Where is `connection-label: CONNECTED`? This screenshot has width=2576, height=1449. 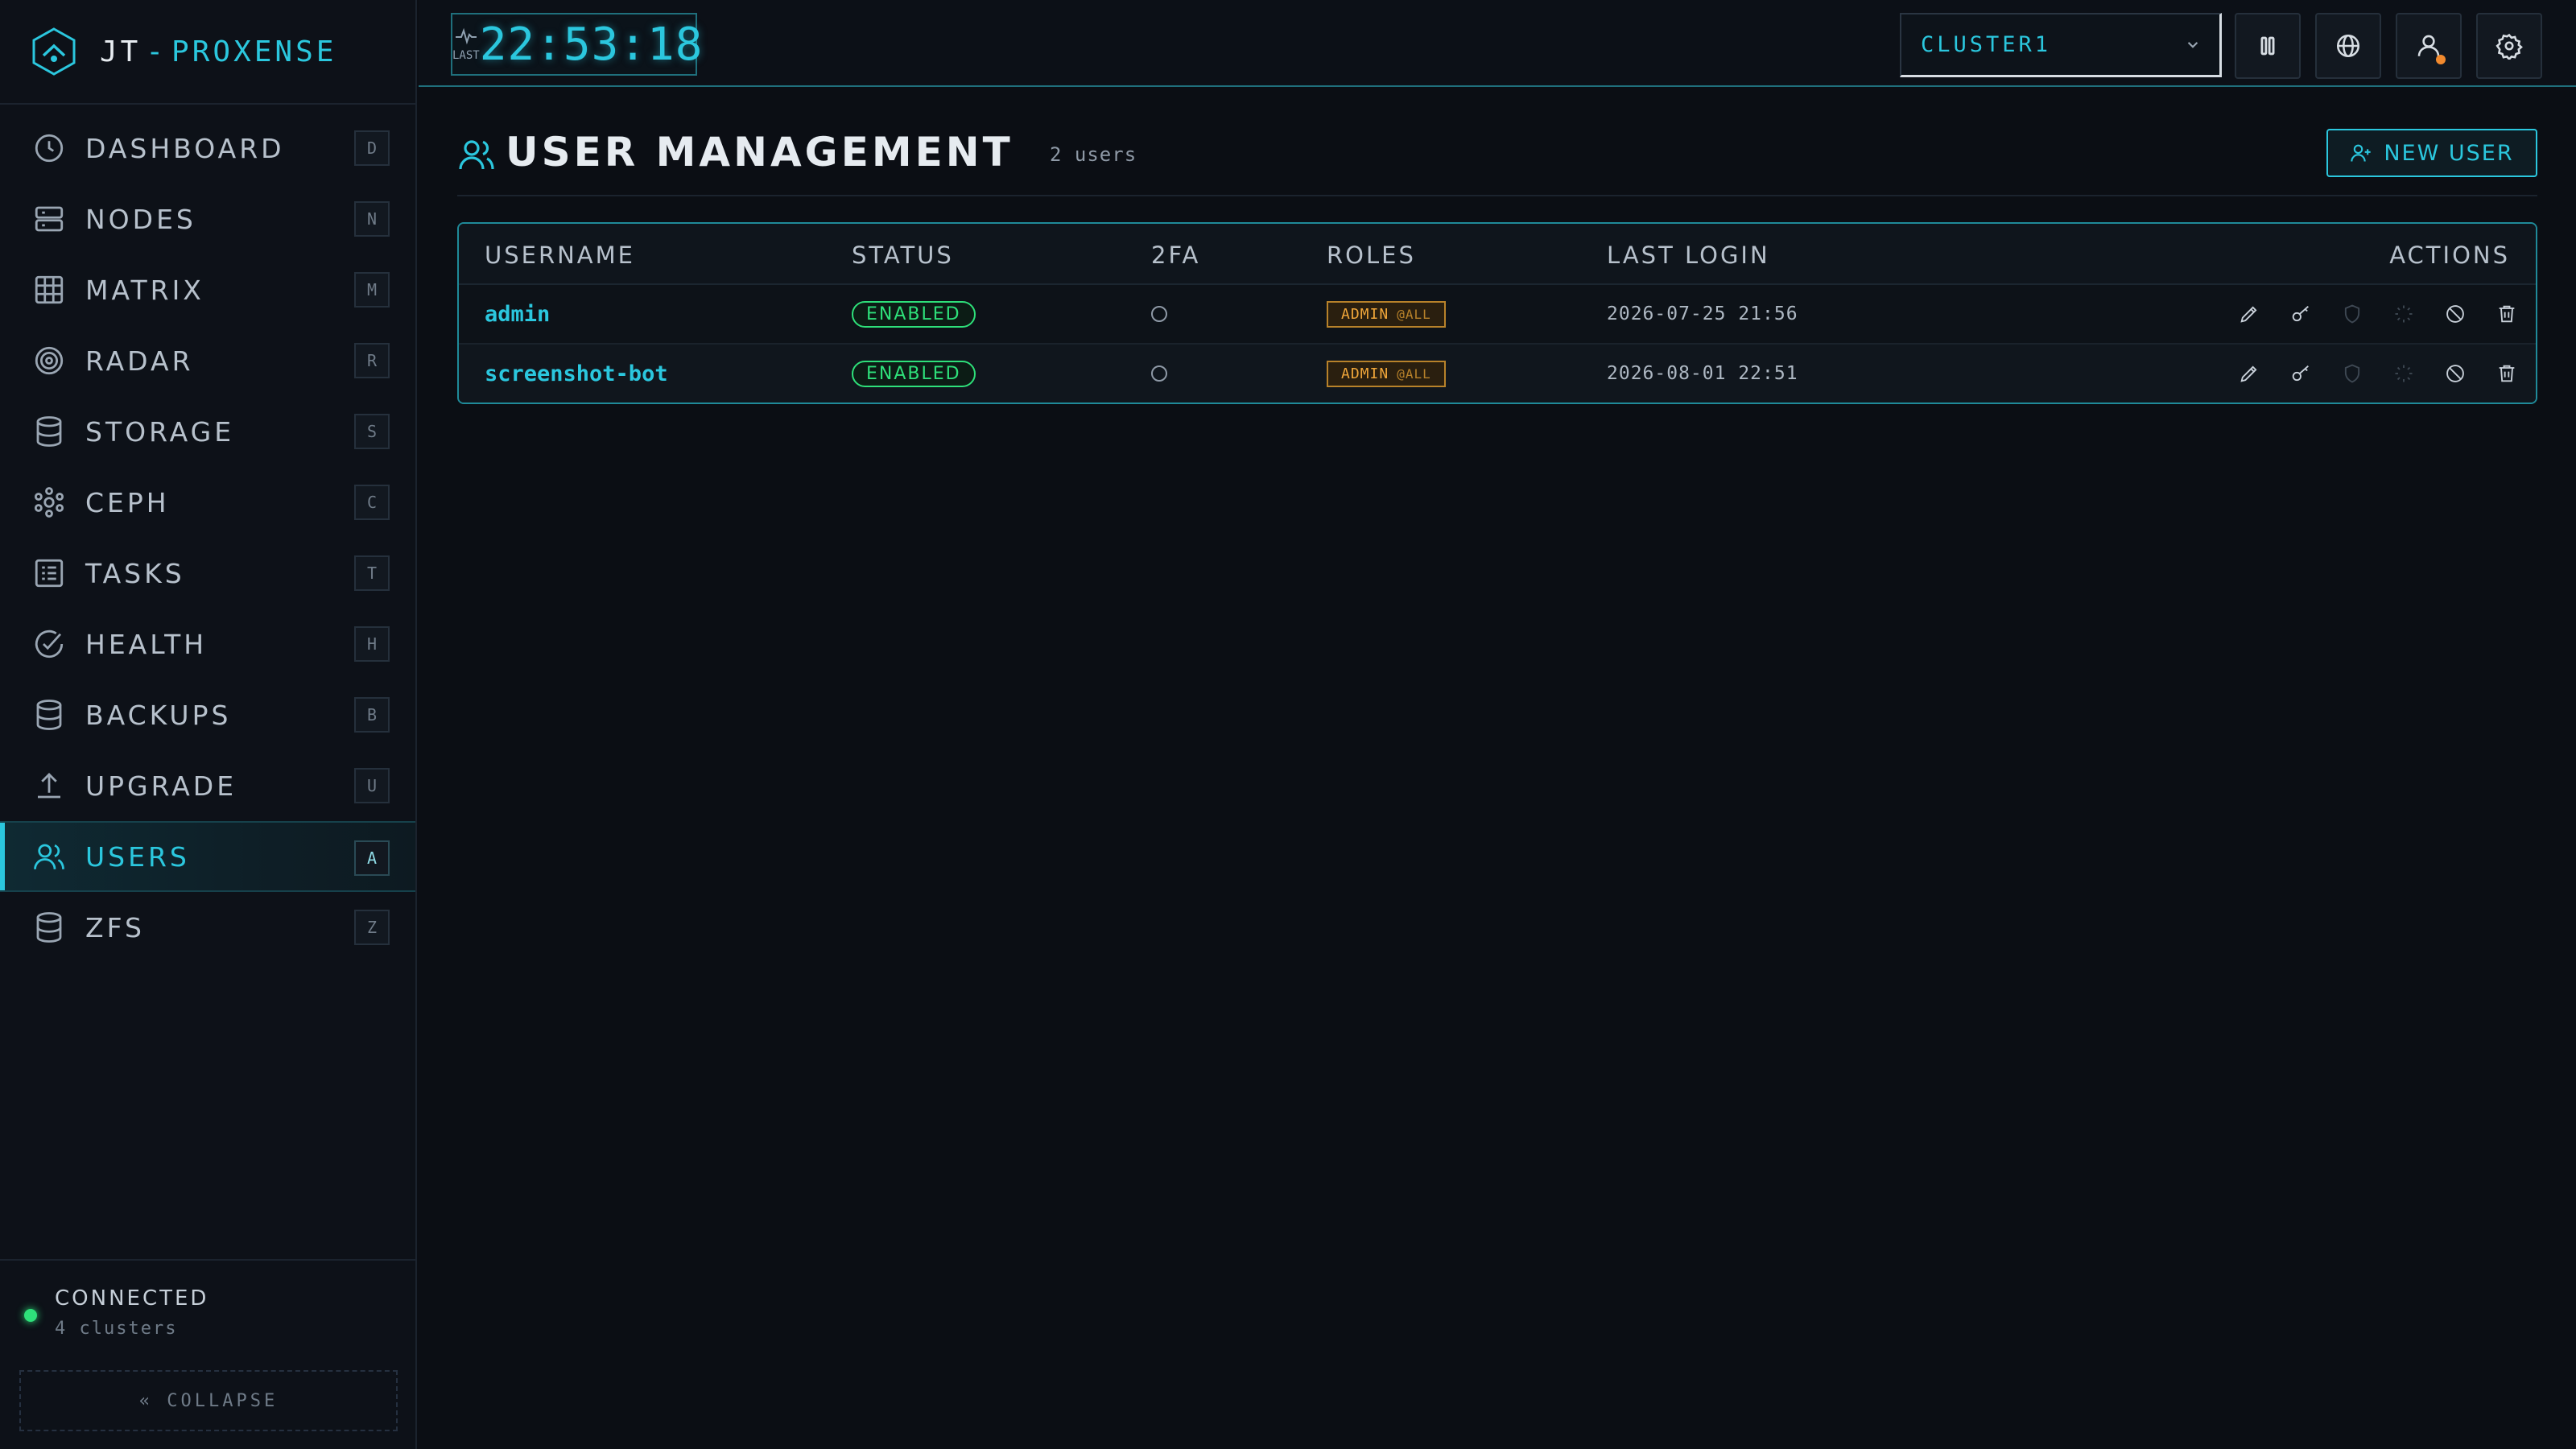
connection-label: CONNECTED is located at coordinates (132, 1298).